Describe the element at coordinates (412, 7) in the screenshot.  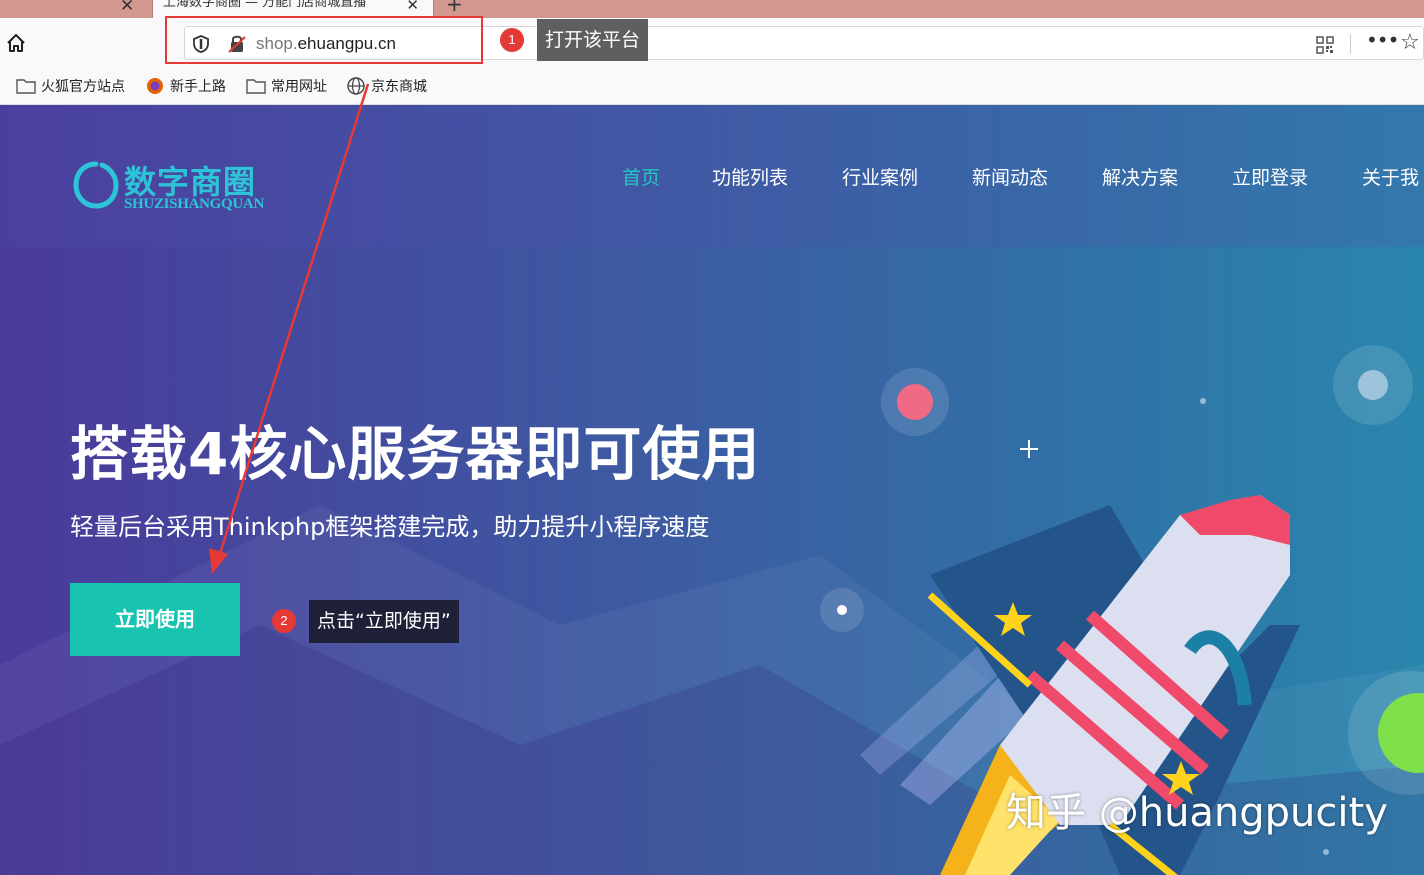
I see `tab-close-icon: ✕` at that location.